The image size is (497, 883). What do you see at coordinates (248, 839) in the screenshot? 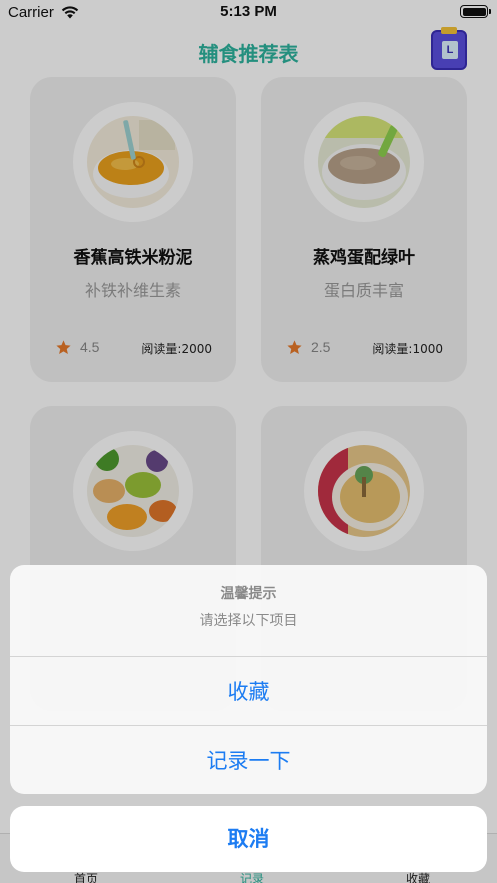
I see `cancel-button: 取消` at bounding box center [248, 839].